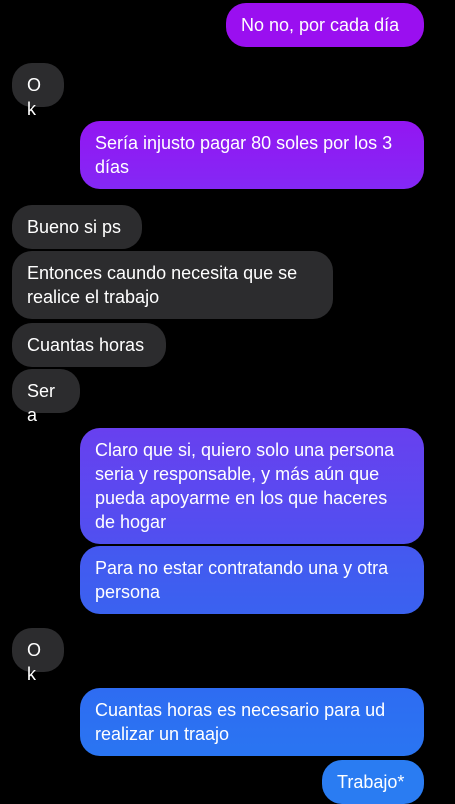 This screenshot has width=455, height=804. Describe the element at coordinates (46, 397) in the screenshot. I see `incoming-message-bubble: Sera` at that location.